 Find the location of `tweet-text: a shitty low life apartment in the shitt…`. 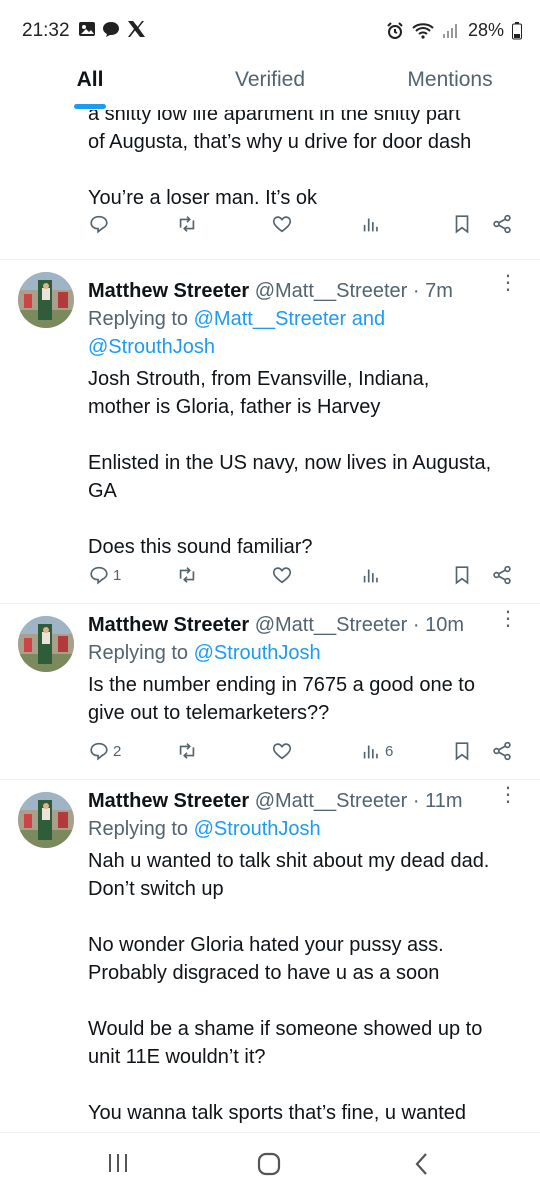

tweet-text: a shitty low life apartment in the shitt… is located at coordinates (280, 159).